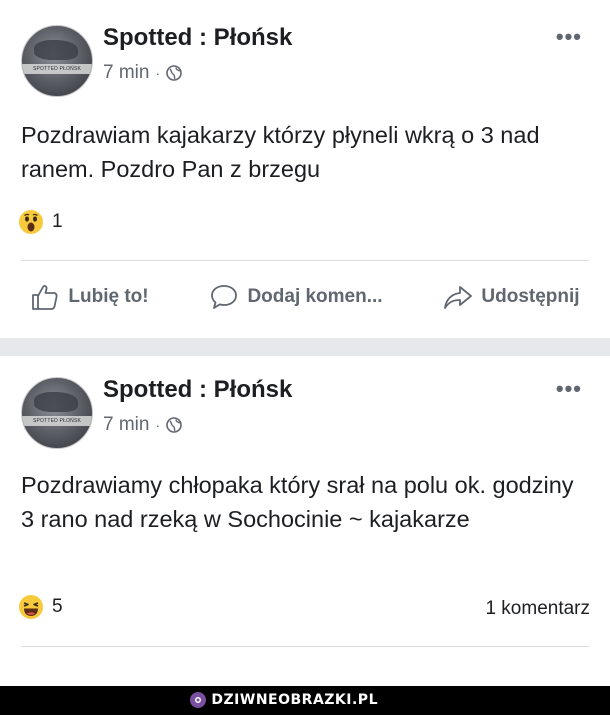 This screenshot has width=610, height=715. I want to click on reactions-summary: 5, so click(40, 607).